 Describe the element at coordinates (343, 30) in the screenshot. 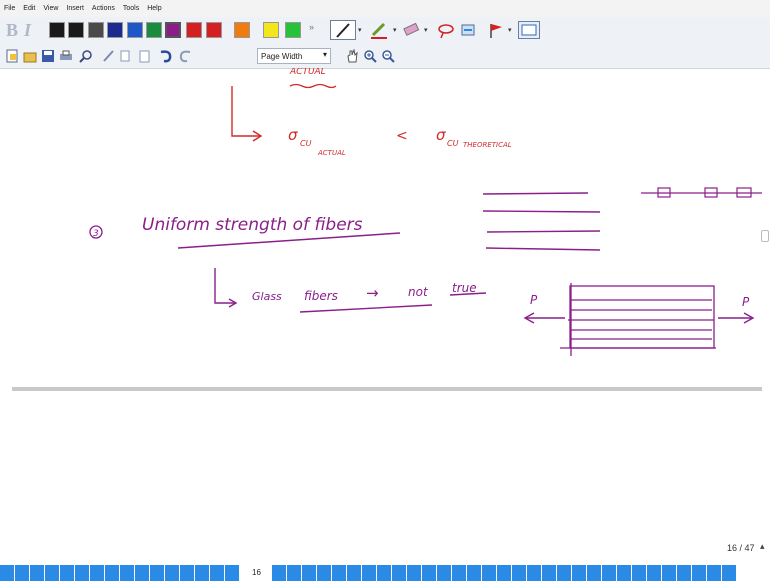

I see `pen-tool-button` at that location.